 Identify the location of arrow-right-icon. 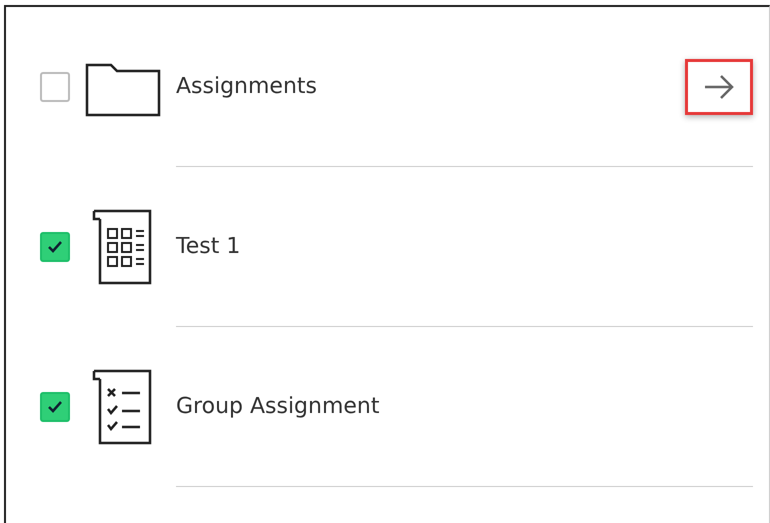
(719, 87).